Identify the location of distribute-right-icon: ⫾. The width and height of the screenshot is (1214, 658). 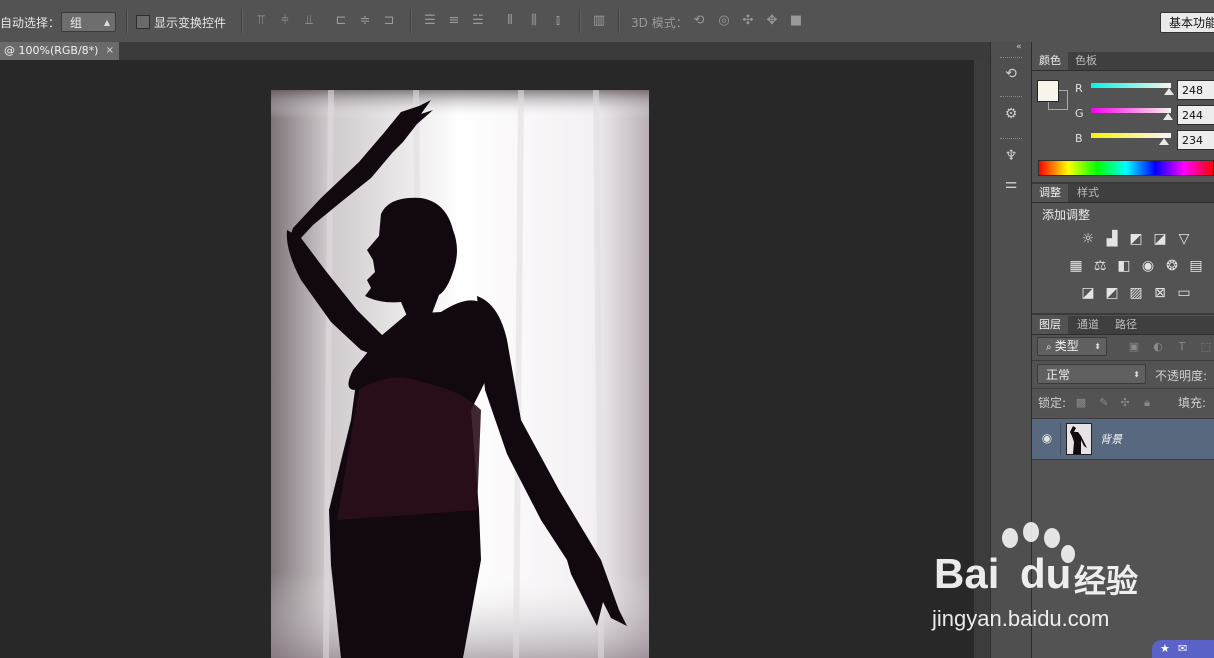
(558, 21).